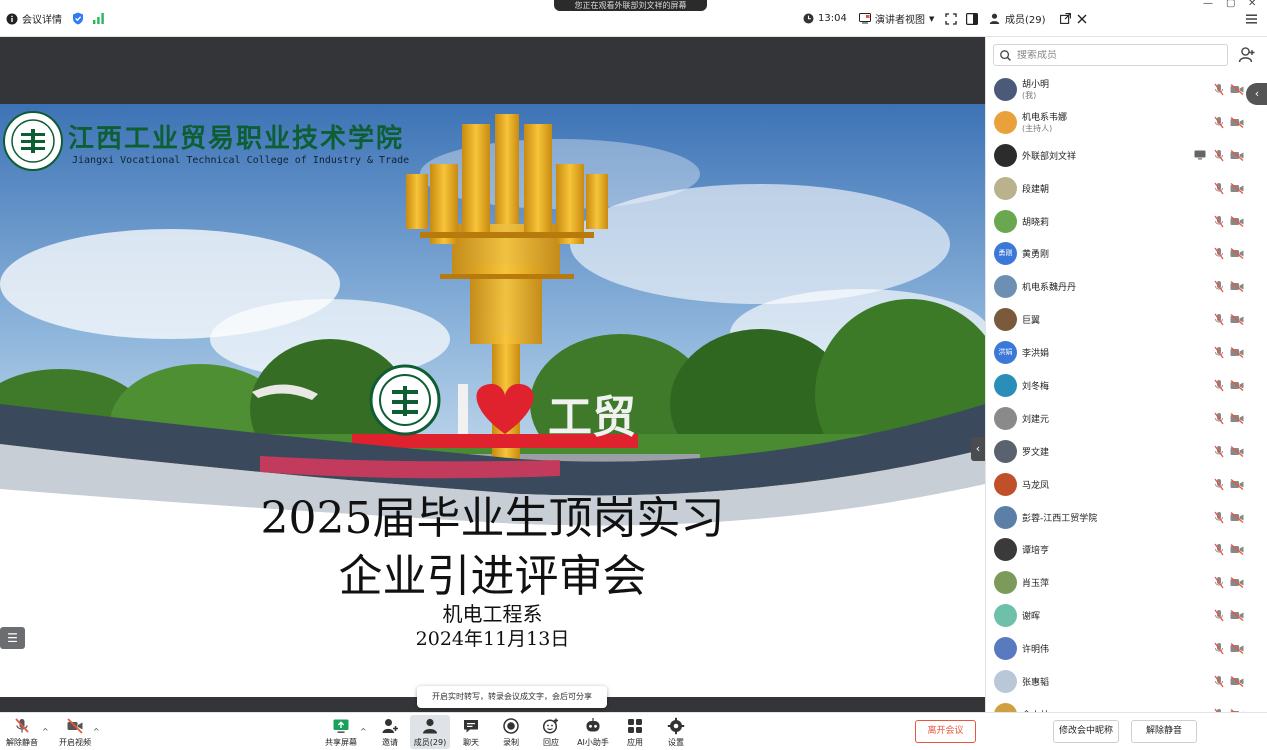 Image resolution: width=1267 pixels, height=750 pixels. I want to click on member-row: 巨翼, so click(1126, 319).